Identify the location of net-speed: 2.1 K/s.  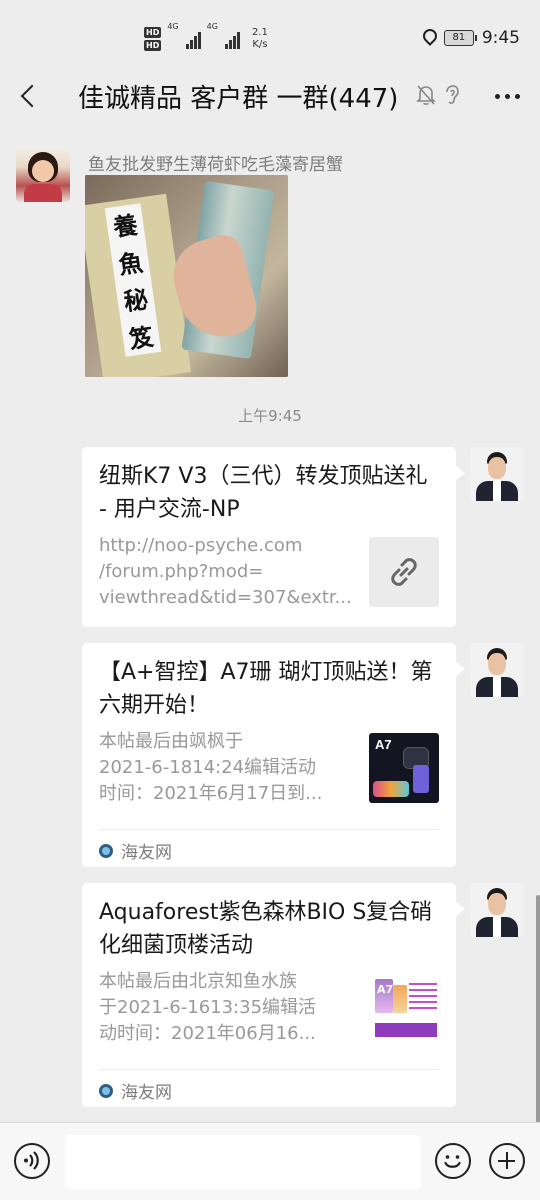
(260, 39).